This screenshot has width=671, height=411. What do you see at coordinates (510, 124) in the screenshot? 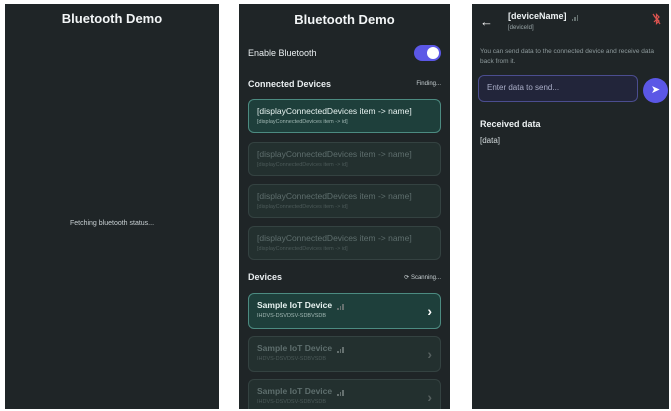
I see `received-data-title: Received data` at bounding box center [510, 124].